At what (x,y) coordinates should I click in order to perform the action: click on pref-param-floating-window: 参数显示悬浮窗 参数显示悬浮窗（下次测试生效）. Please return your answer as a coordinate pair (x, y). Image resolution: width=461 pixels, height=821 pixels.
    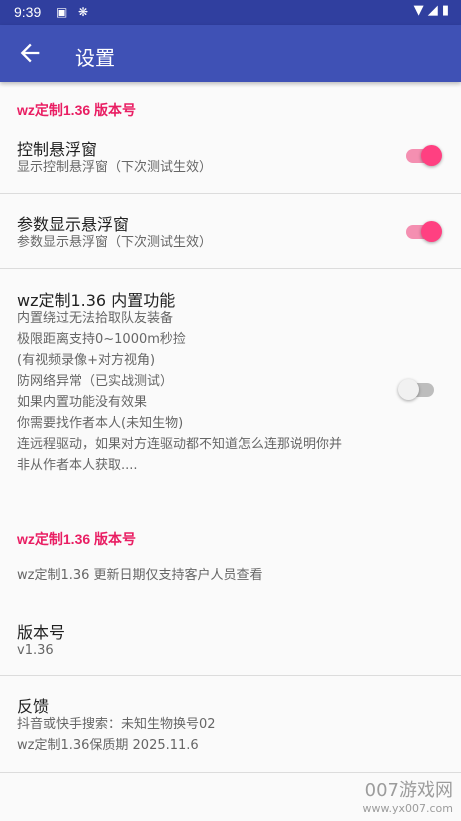
    Looking at the image, I should click on (230, 234).